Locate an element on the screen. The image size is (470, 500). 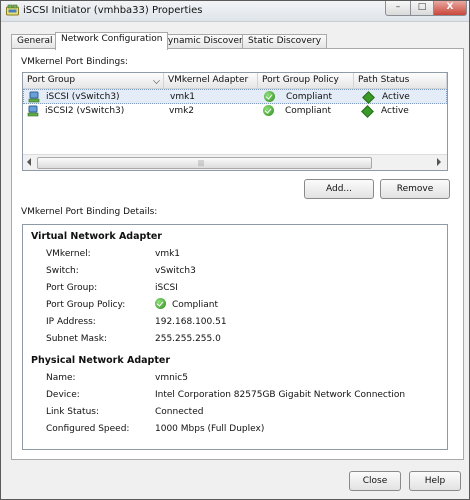
cell-port-group: iSCSI2 (vSwitch3) is located at coordinates (85, 111).